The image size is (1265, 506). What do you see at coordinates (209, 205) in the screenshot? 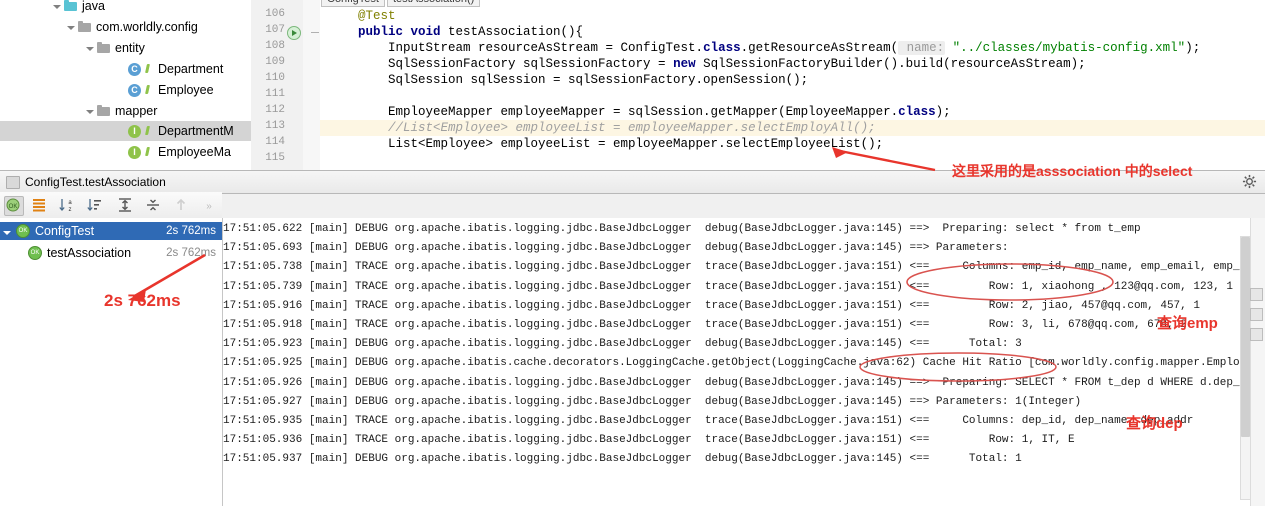
I see `more-options-icon: »` at bounding box center [209, 205].